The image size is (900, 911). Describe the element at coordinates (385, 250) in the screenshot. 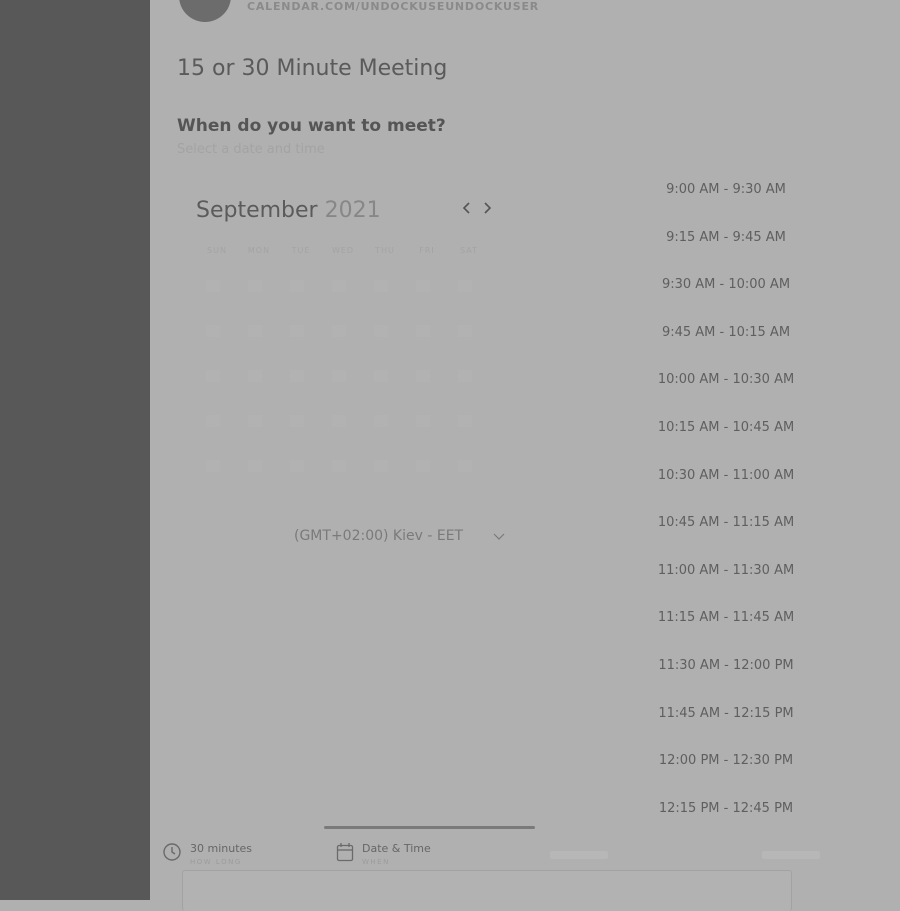

I see `weekday-label: THU` at that location.